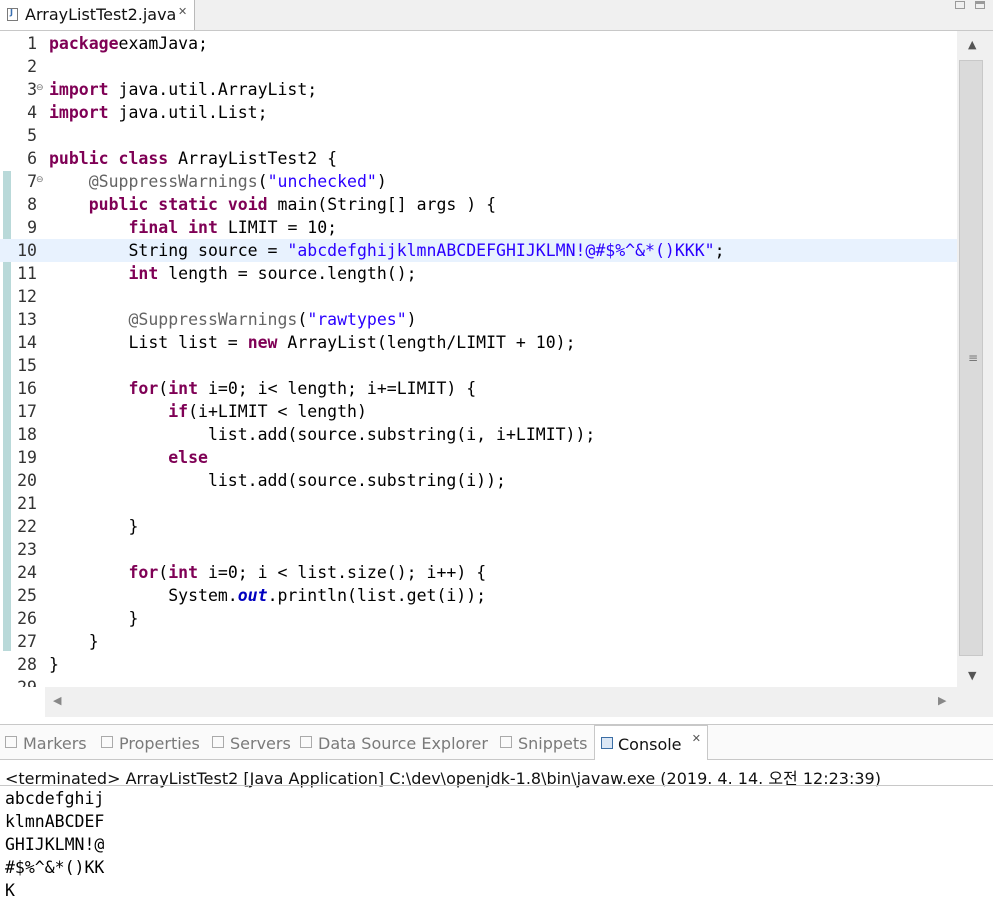 This screenshot has height=905, width=993. I want to click on scrollbar-corner, so click(975, 702).